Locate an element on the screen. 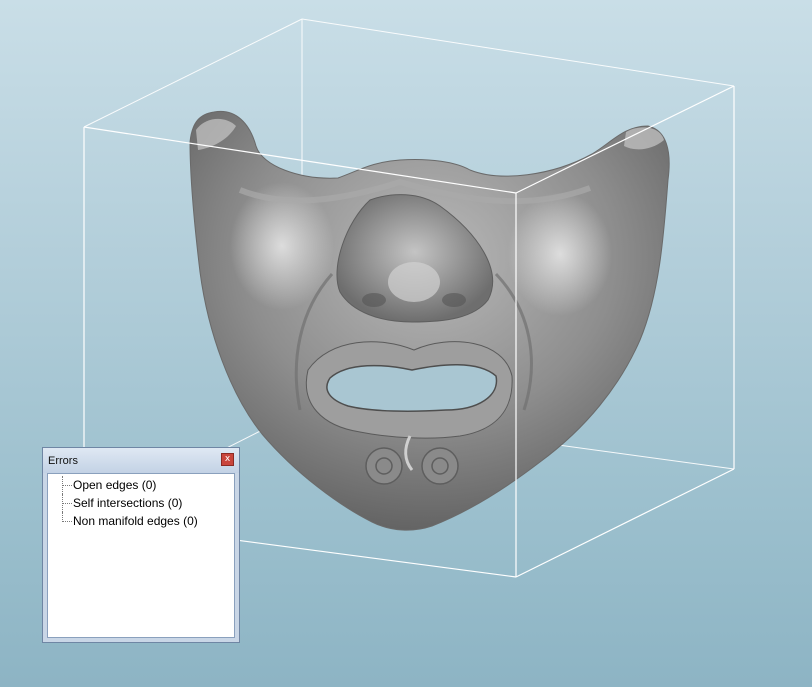 The image size is (812, 687). errors-titlebar: Errors x is located at coordinates (141, 460).